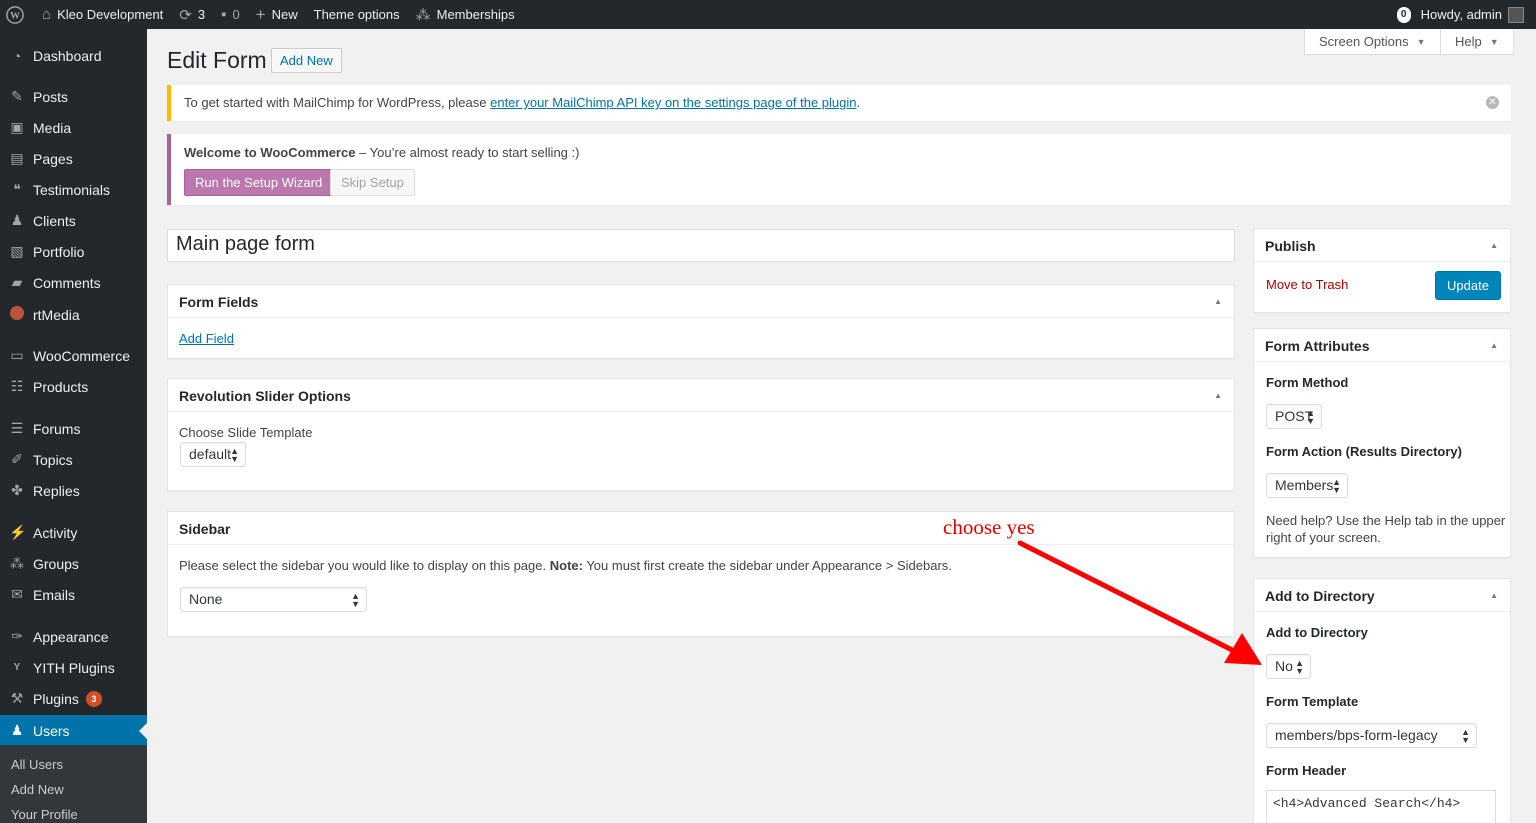 Image resolution: width=1536 pixels, height=823 pixels. Describe the element at coordinates (201, 14) in the screenshot. I see `updates-count: 3` at that location.